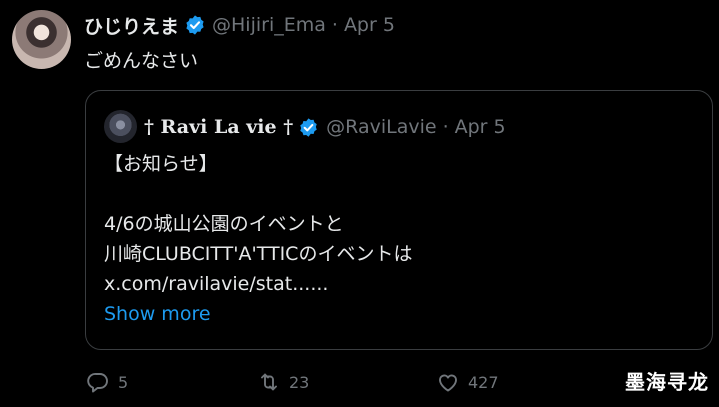 This screenshot has width=719, height=407. What do you see at coordinates (483, 382) in the screenshot?
I see `like-count: 427` at bounding box center [483, 382].